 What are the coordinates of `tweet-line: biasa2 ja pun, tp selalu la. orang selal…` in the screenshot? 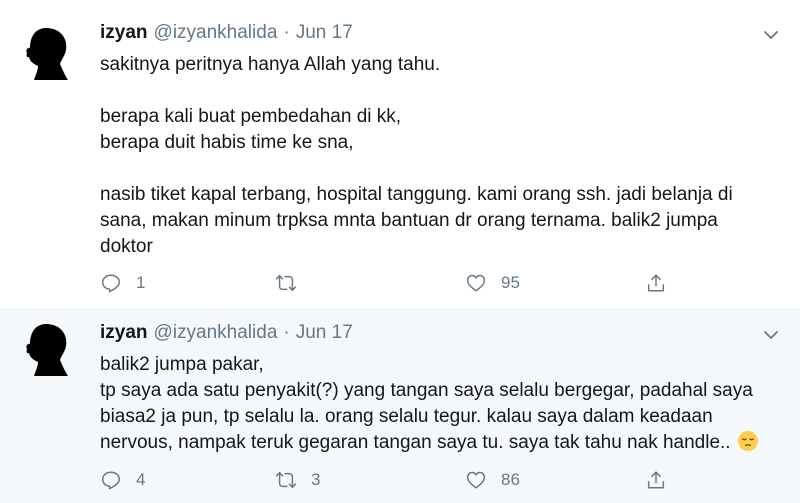 It's located at (406, 416).